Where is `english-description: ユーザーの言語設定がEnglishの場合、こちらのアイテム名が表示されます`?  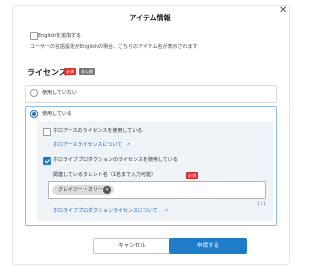
english-description: ユーザーの言語設定がEnglishの場合、こちらのアイテム名が表示されます is located at coordinates (114, 47).